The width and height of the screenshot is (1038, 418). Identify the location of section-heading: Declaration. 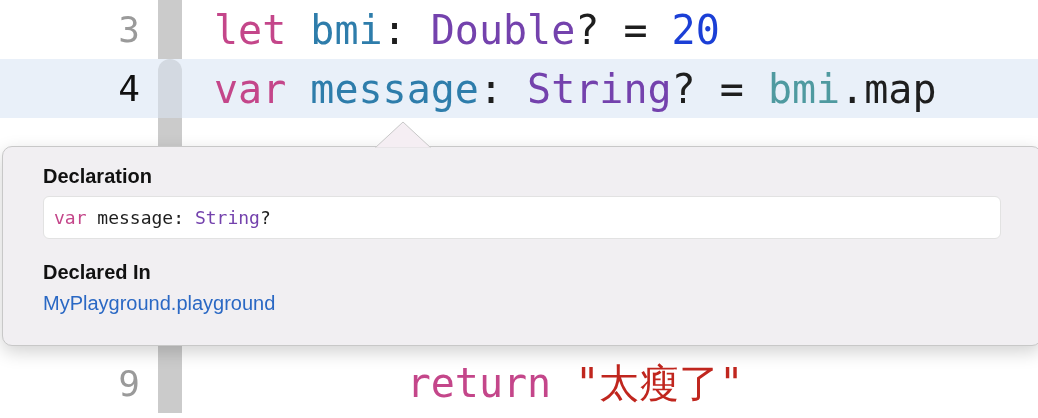
(98, 176).